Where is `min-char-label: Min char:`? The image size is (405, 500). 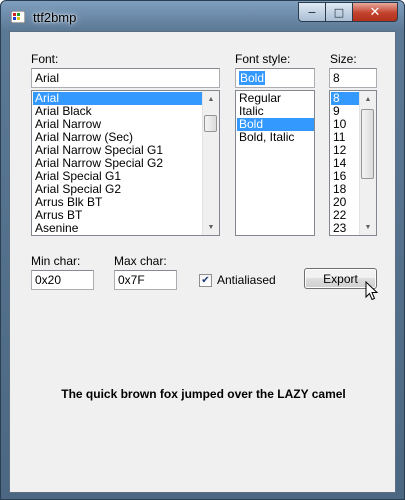
min-char-label: Min char: is located at coordinates (56, 261).